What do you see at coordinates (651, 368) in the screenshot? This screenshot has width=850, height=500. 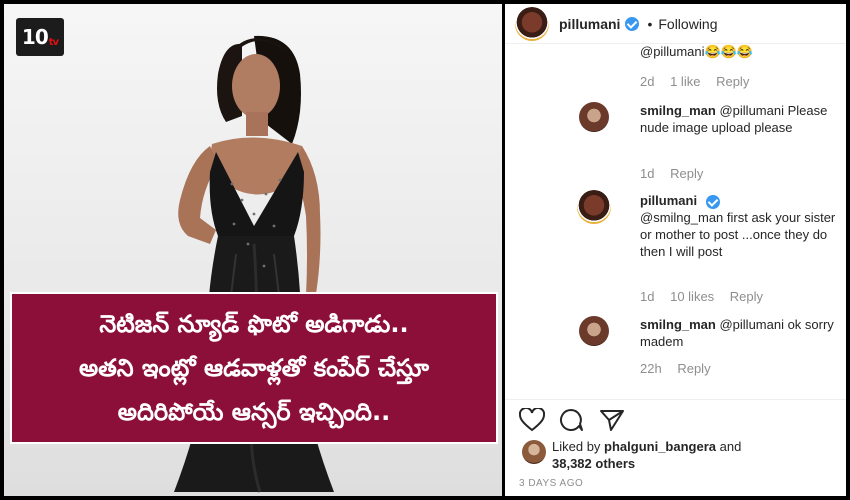 I see `comment-time: 22h` at bounding box center [651, 368].